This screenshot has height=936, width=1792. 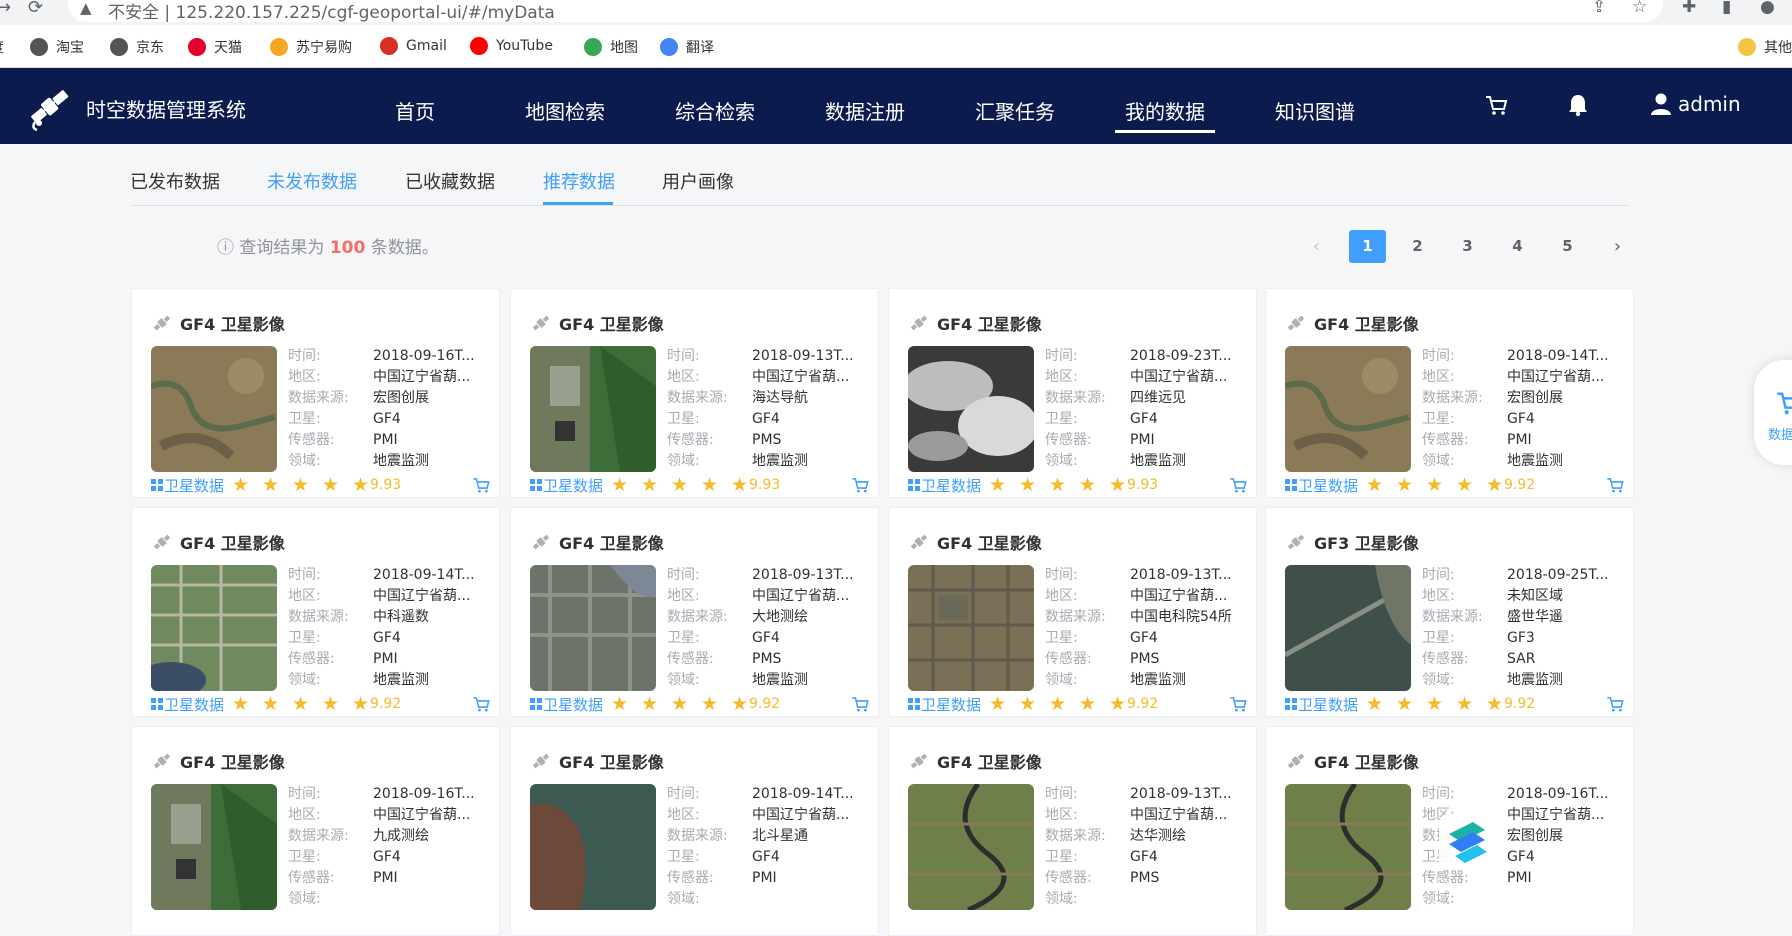 I want to click on bookmark-item: 苏宁易购, so click(x=311, y=47).